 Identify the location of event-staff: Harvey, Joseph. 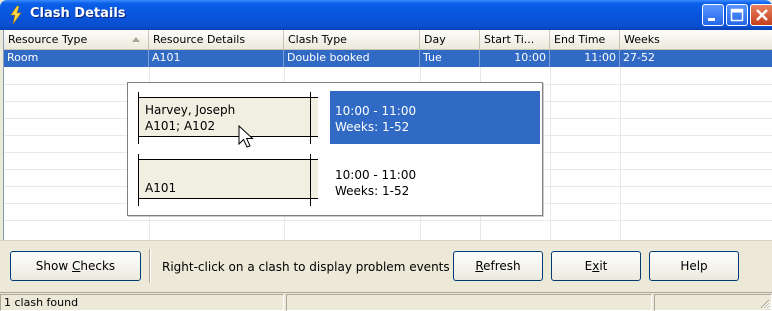
(190, 110).